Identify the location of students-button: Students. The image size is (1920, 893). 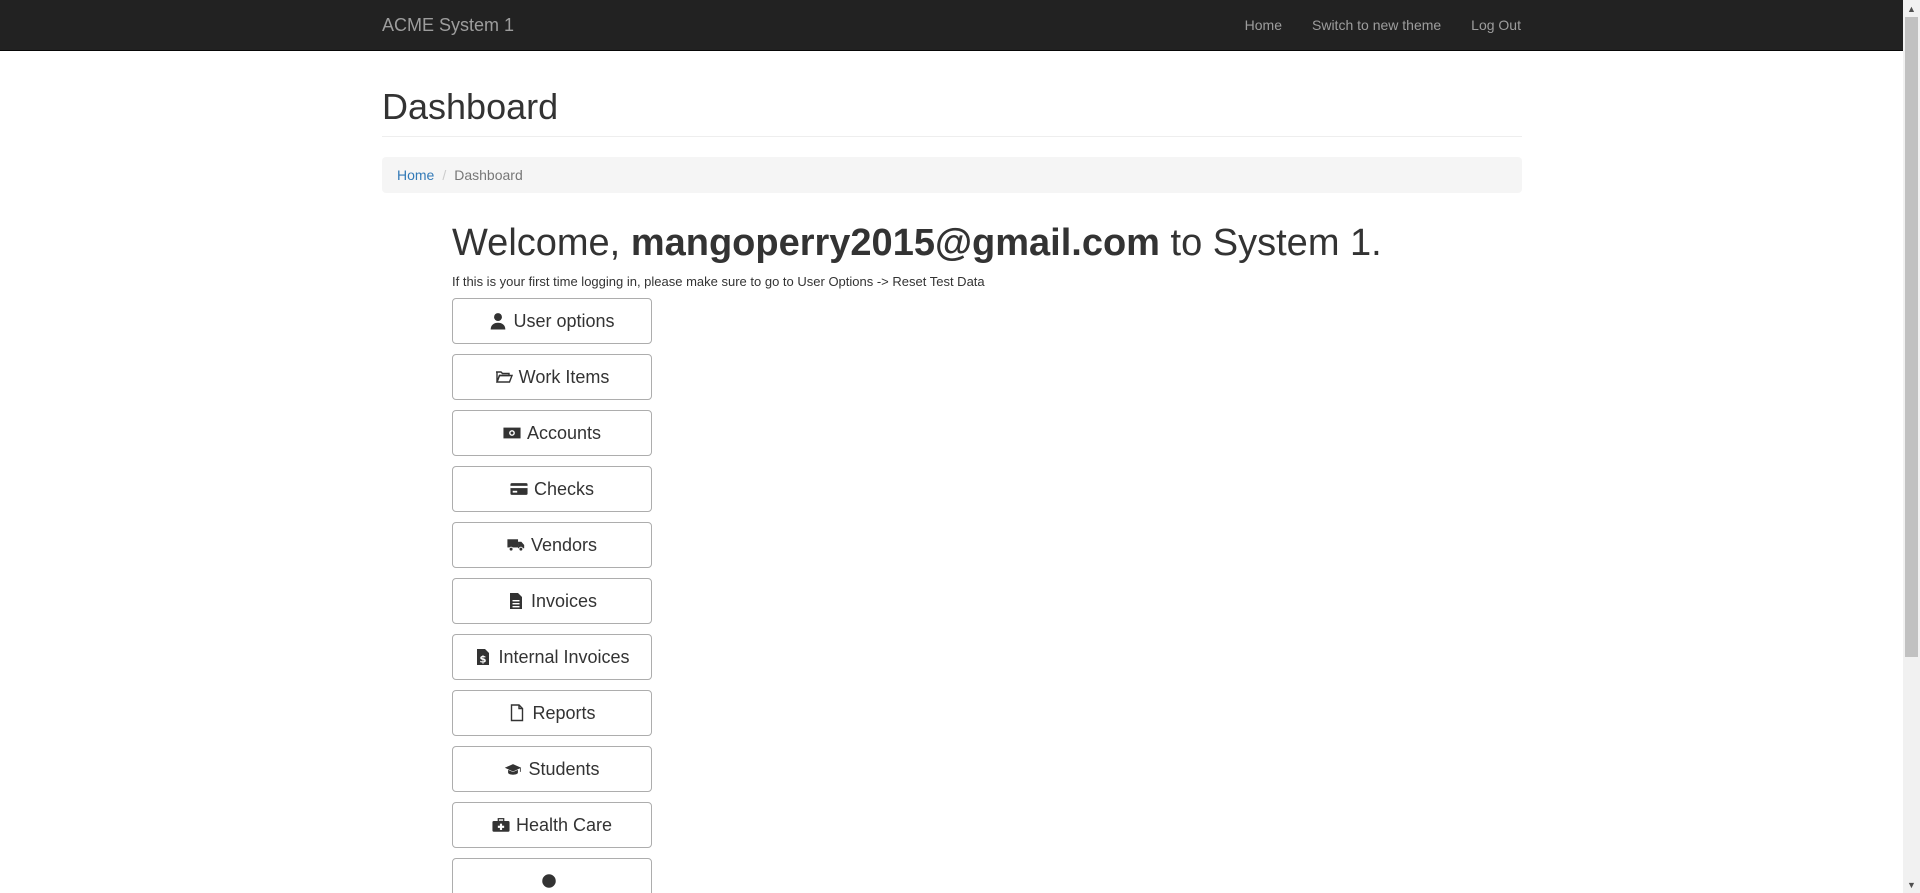
(552, 769).